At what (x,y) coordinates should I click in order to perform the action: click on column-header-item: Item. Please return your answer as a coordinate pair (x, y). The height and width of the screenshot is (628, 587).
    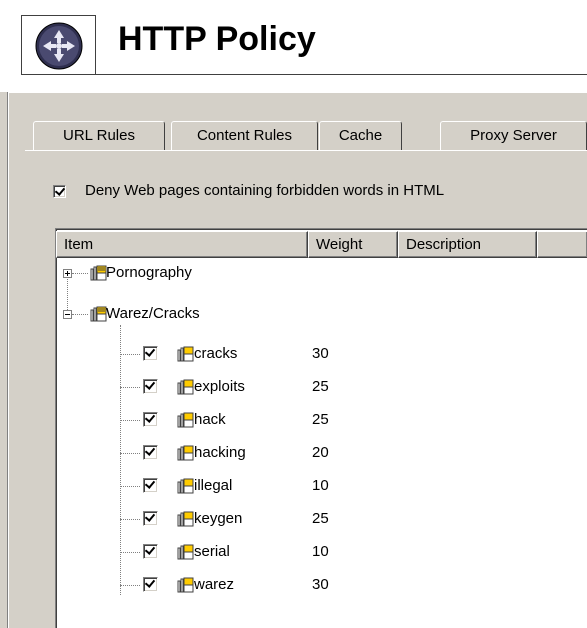
    Looking at the image, I should click on (182, 244).